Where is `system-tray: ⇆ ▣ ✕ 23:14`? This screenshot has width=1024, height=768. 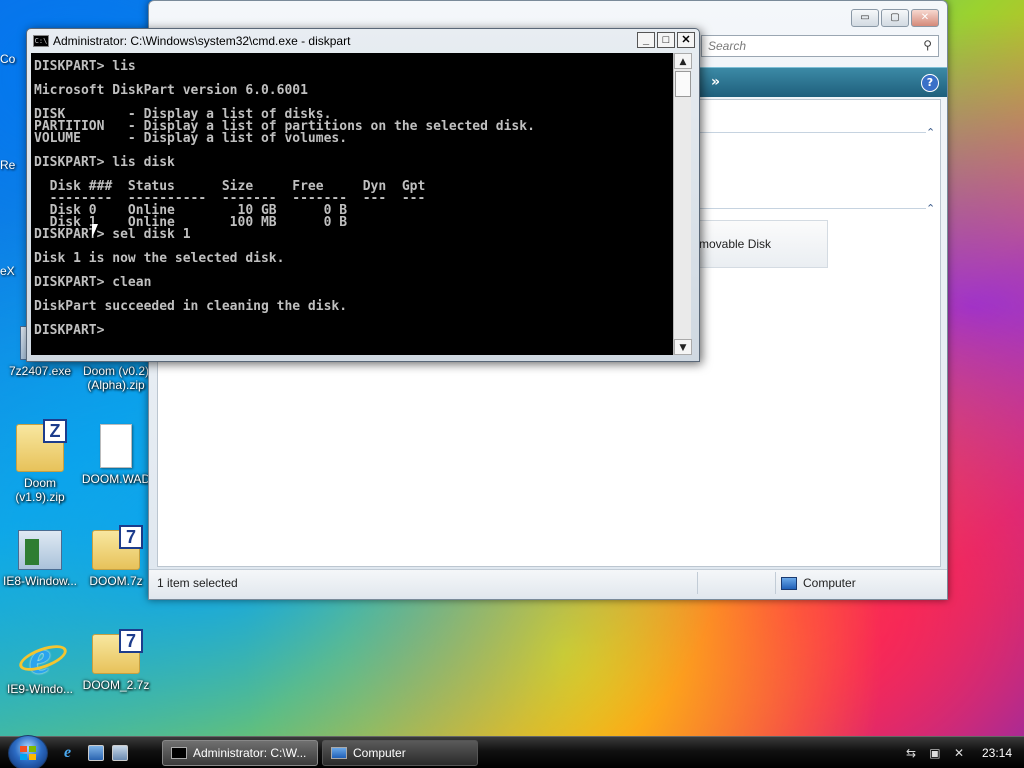
system-tray: ⇆ ▣ ✕ 23:14 is located at coordinates (964, 752).